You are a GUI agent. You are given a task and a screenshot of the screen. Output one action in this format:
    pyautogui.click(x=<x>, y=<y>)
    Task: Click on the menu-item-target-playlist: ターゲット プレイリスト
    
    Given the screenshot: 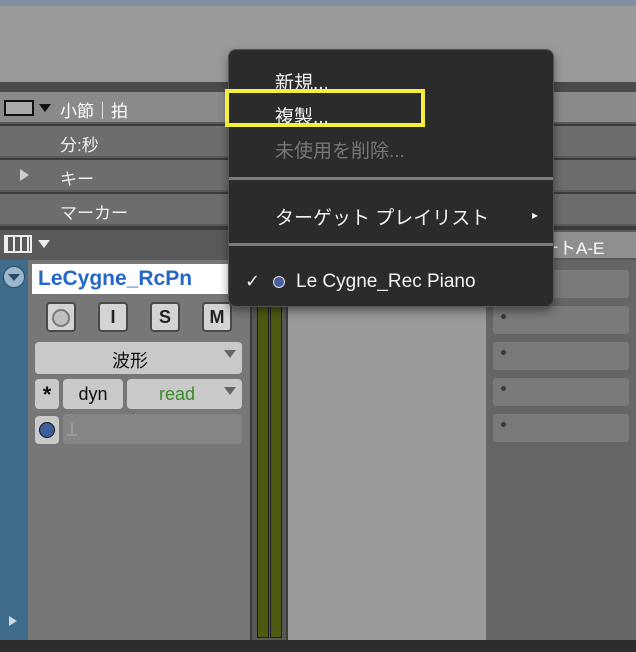 What is the action you would take?
    pyautogui.click(x=382, y=216)
    